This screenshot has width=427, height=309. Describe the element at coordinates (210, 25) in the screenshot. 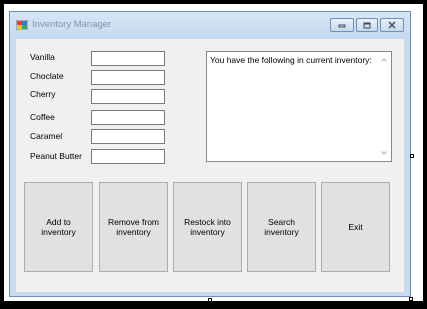

I see `title-bar: Inventory Manager` at that location.